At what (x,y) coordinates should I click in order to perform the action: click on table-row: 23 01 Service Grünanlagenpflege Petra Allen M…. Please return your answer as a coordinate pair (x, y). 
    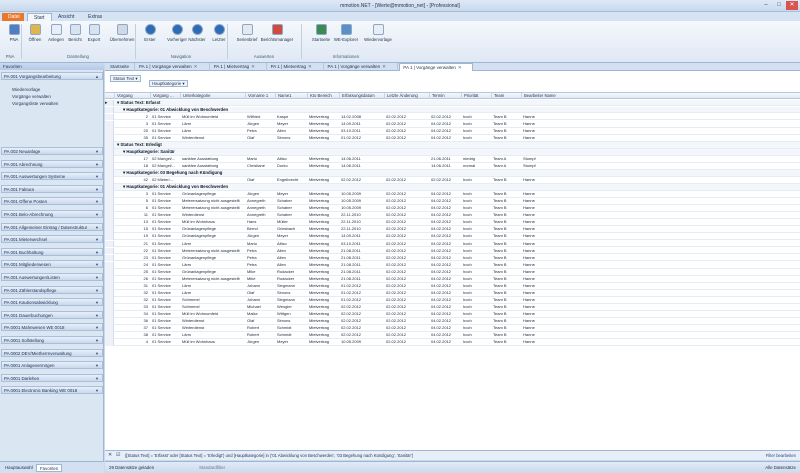
    Looking at the image, I should click on (452, 258).